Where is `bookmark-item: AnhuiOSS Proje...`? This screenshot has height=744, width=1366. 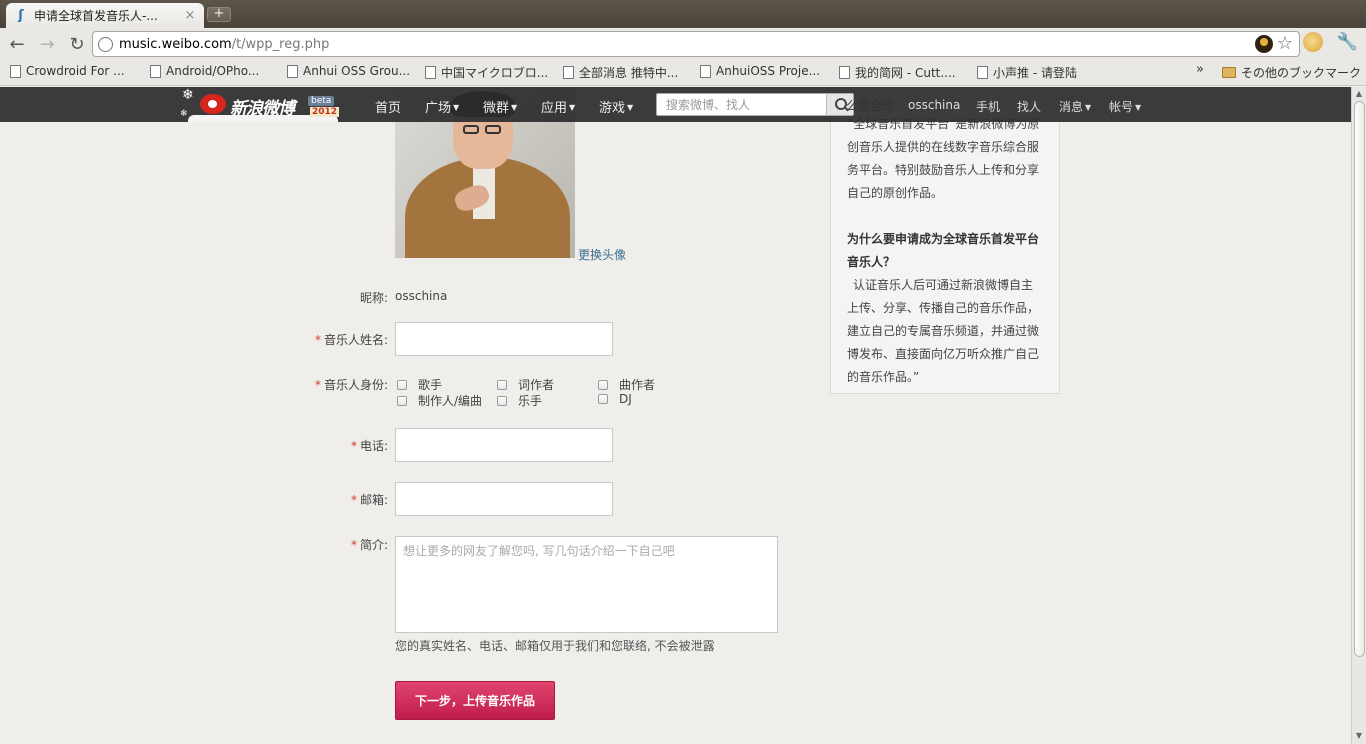 bookmark-item: AnhuiOSS Proje... is located at coordinates (760, 71).